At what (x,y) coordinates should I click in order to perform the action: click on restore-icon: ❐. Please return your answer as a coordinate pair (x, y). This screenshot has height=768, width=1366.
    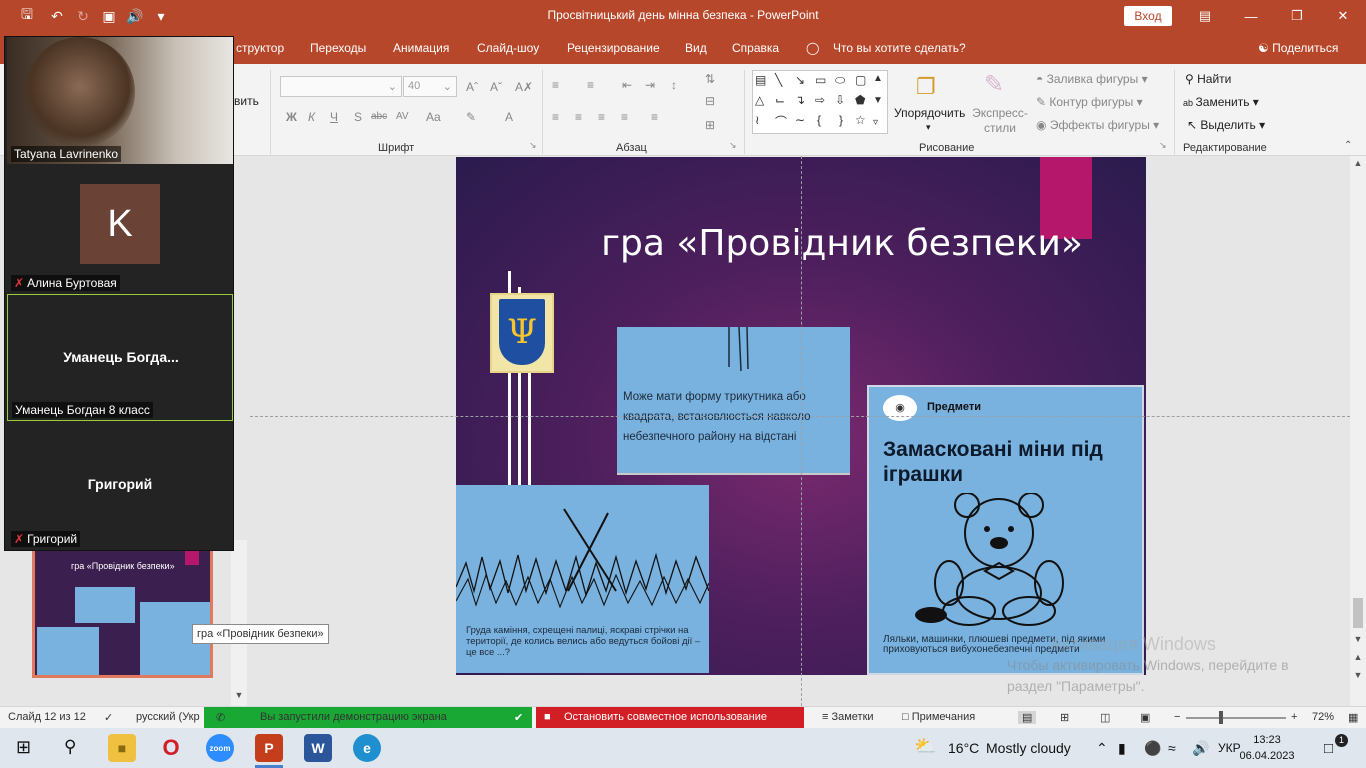
    Looking at the image, I should click on (1297, 16).